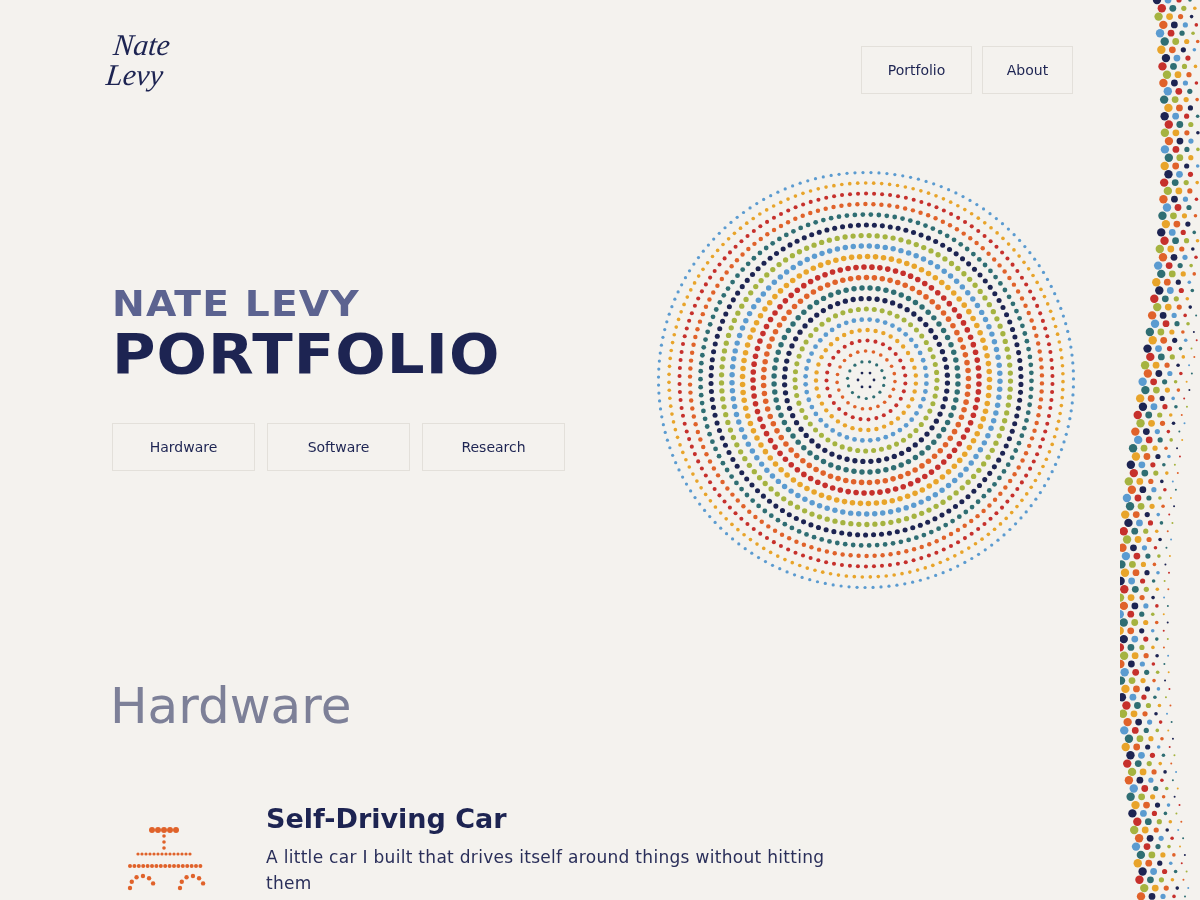 The image size is (1200, 900). What do you see at coordinates (236, 304) in the screenshot?
I see `hero-subtitle: NATE LEVY` at bounding box center [236, 304].